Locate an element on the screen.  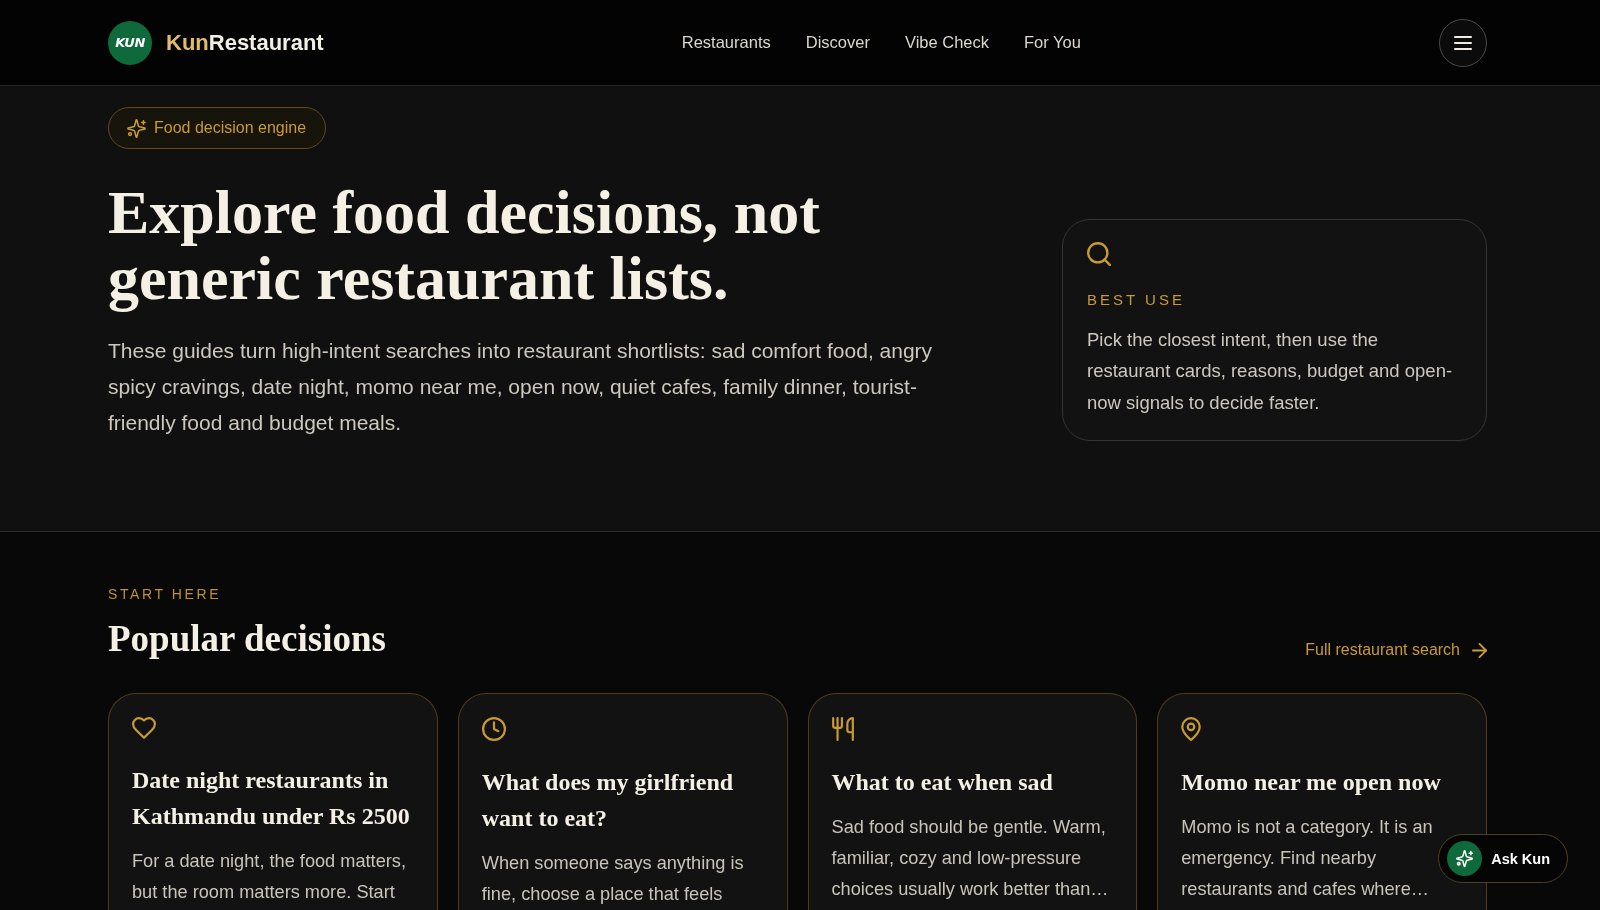
clock-icon is located at coordinates (493, 729).